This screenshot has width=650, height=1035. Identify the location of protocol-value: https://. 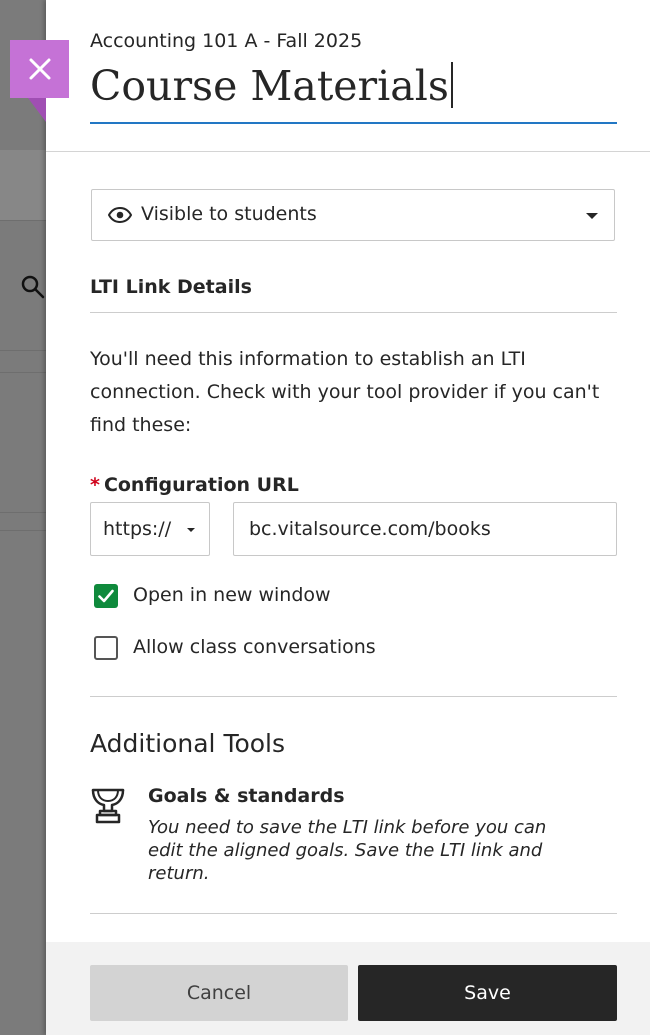
(137, 529).